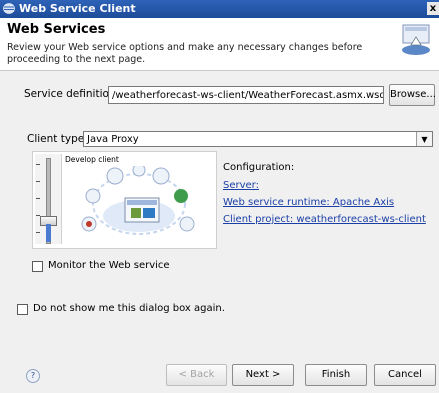 Image resolution: width=439 pixels, height=393 pixels. I want to click on web-service-wizard-icon, so click(416, 39).